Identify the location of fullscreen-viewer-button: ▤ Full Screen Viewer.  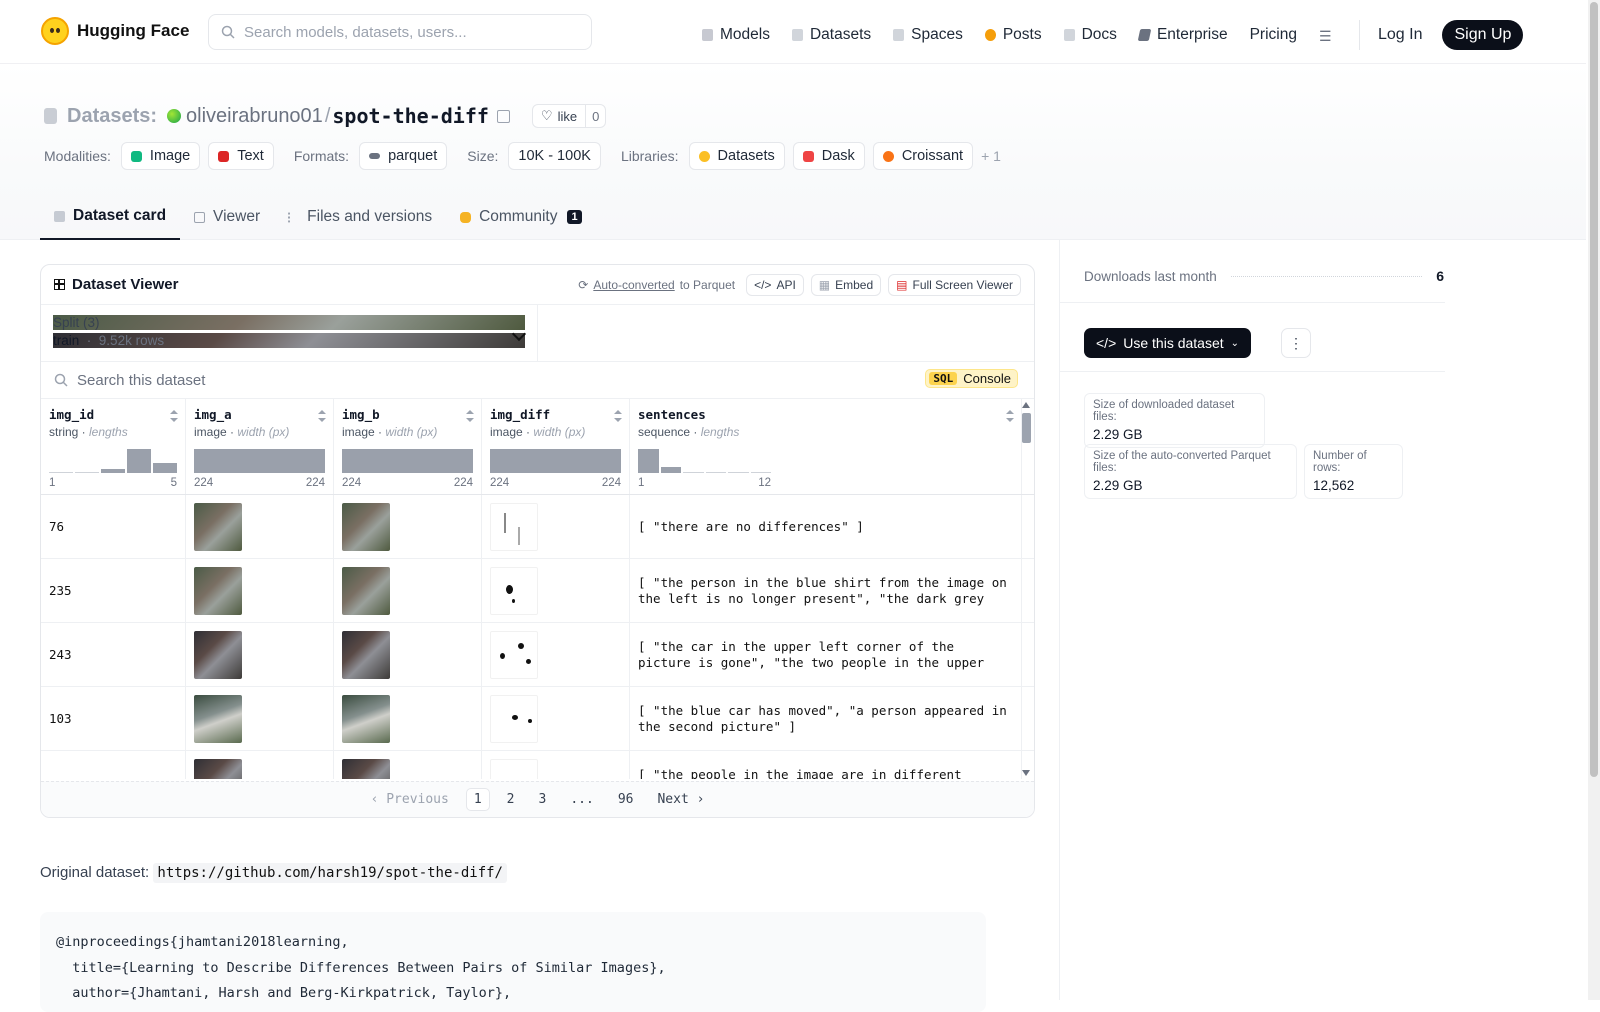
(954, 284).